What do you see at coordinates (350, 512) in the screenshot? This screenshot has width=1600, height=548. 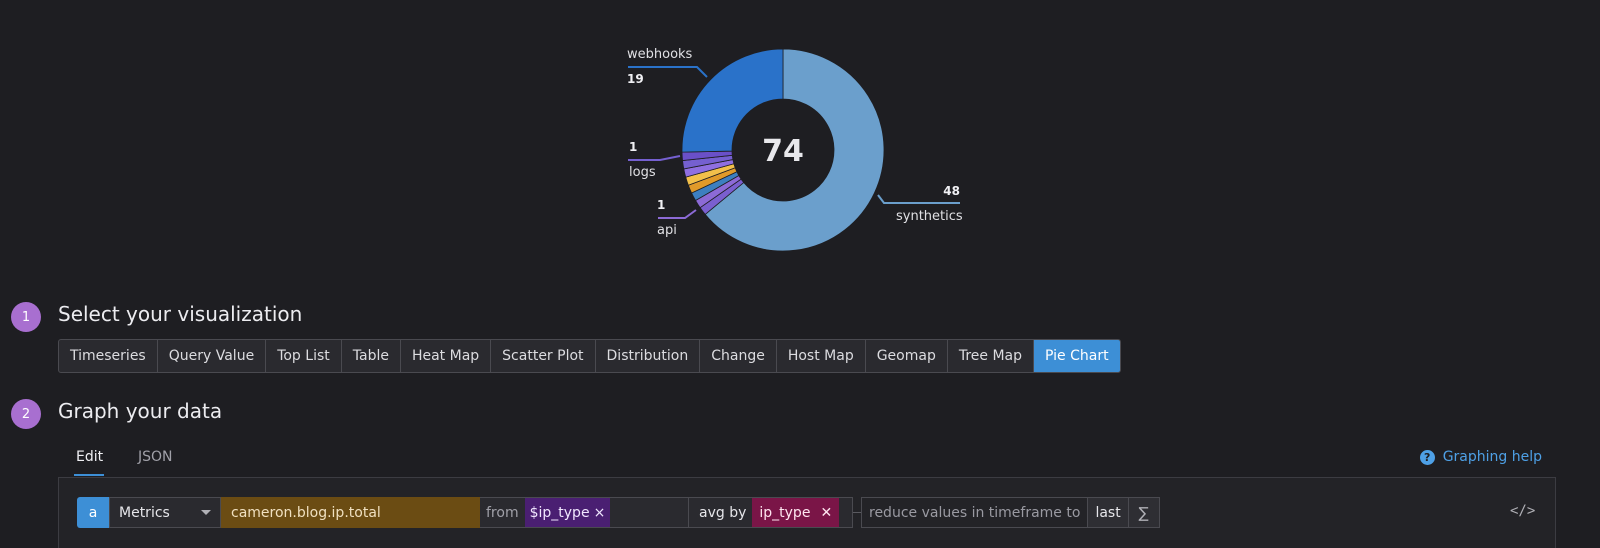 I see `metric-input: cameron.blog.ip.total` at bounding box center [350, 512].